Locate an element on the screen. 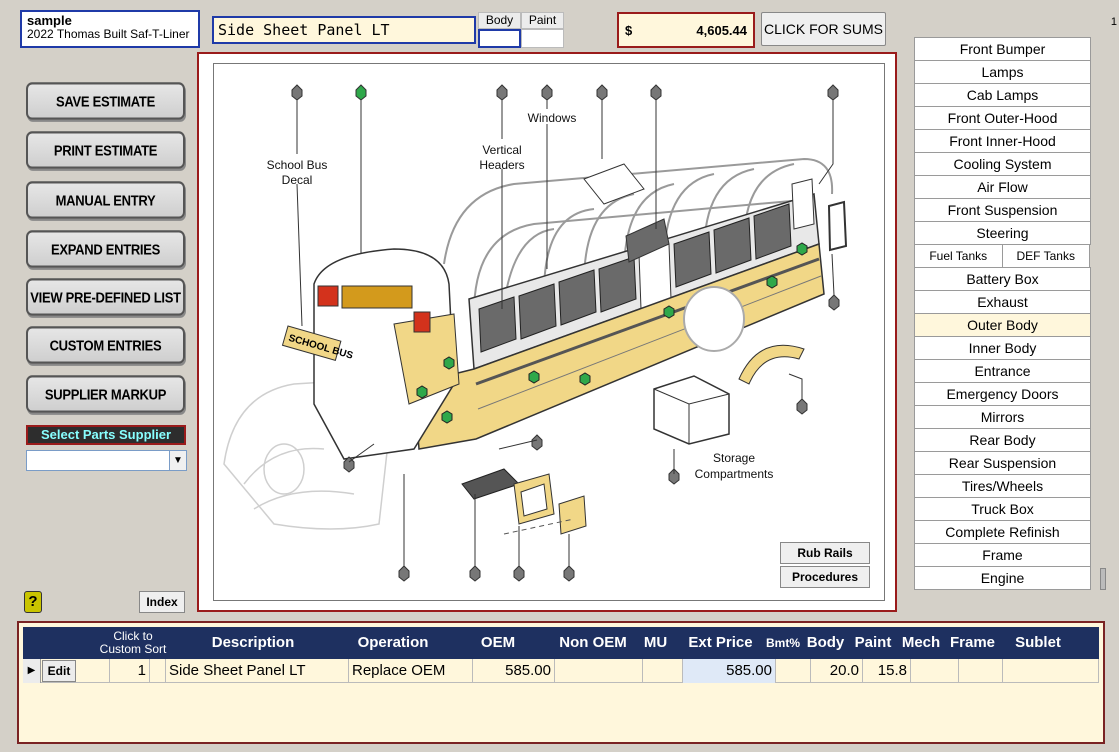  category-lamps: Lamps is located at coordinates (1002, 72).